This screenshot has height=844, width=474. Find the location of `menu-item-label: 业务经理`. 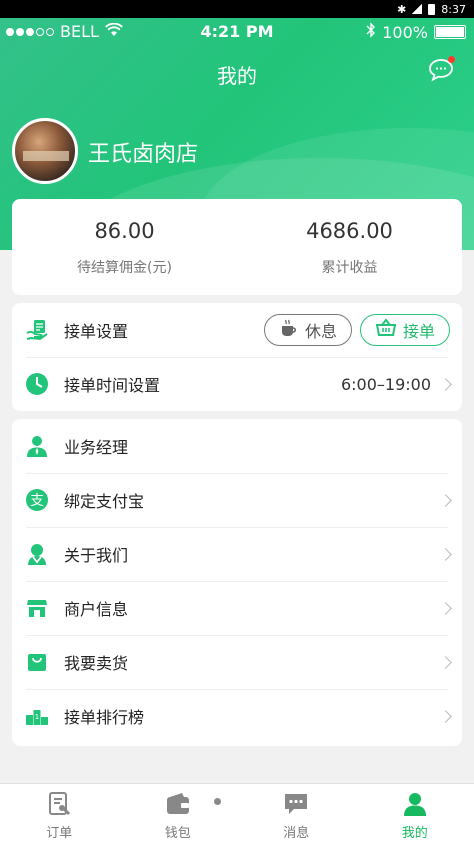

menu-item-label: 业务经理 is located at coordinates (96, 447).